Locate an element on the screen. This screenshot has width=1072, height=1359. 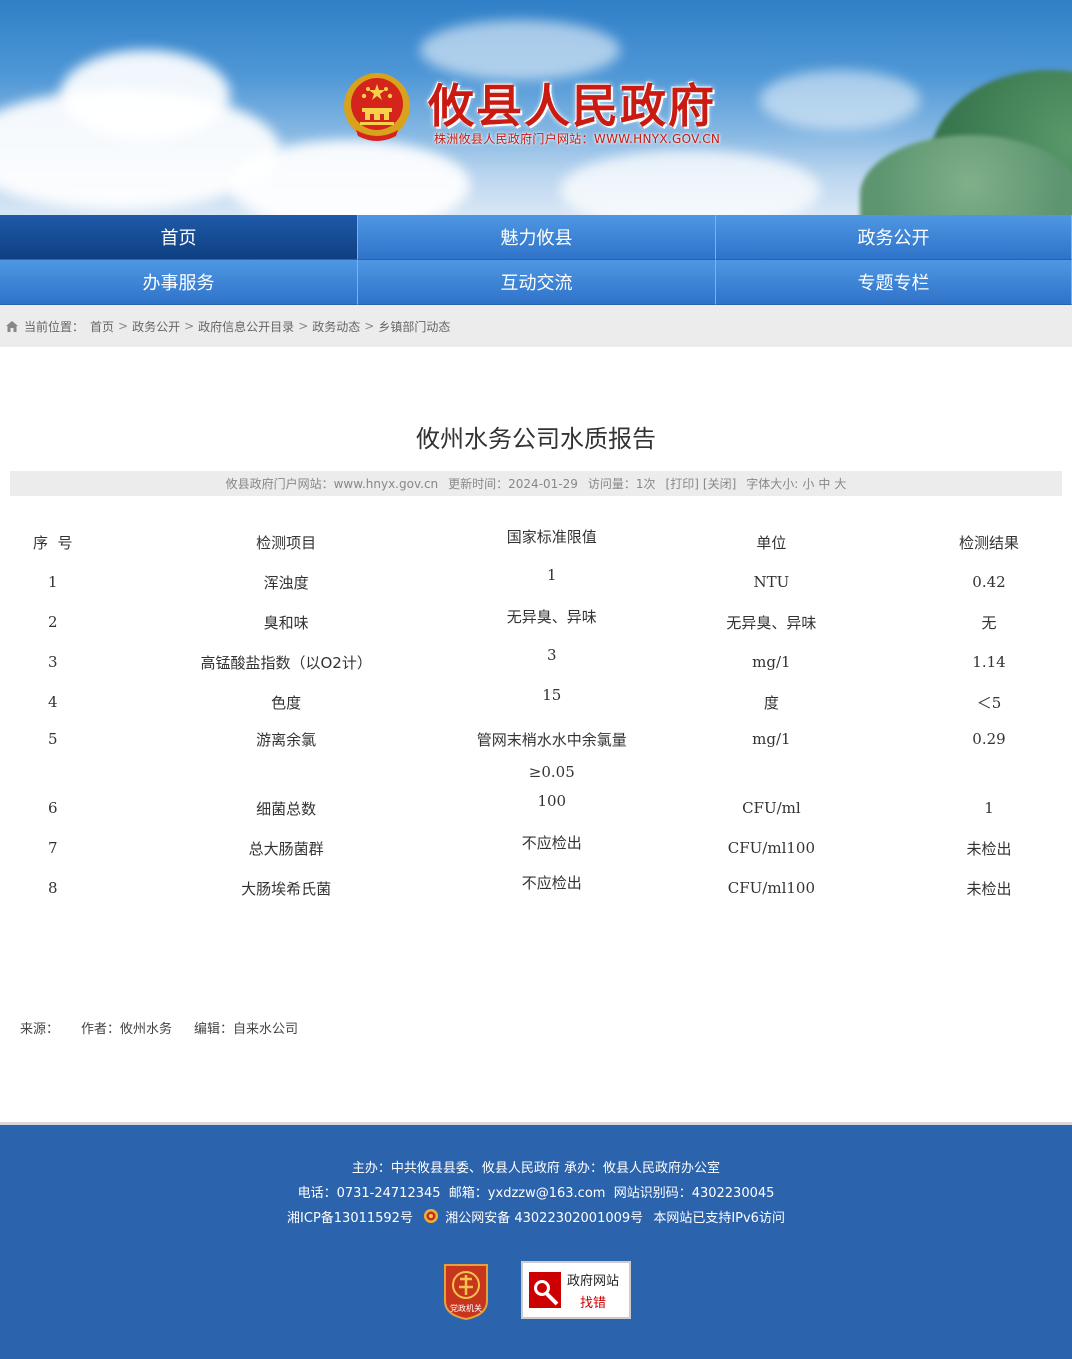
table-cell: 度 is located at coordinates (771, 702).